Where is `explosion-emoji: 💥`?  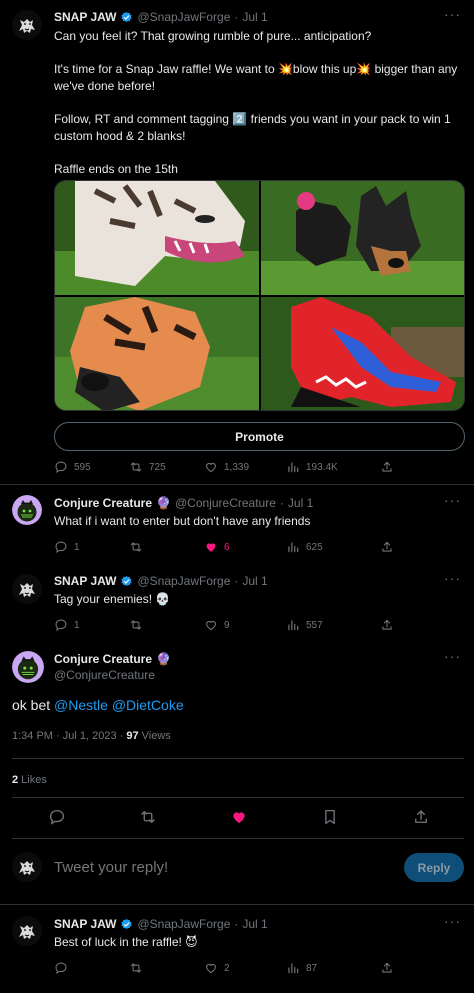
explosion-emoji: 💥 is located at coordinates (285, 69).